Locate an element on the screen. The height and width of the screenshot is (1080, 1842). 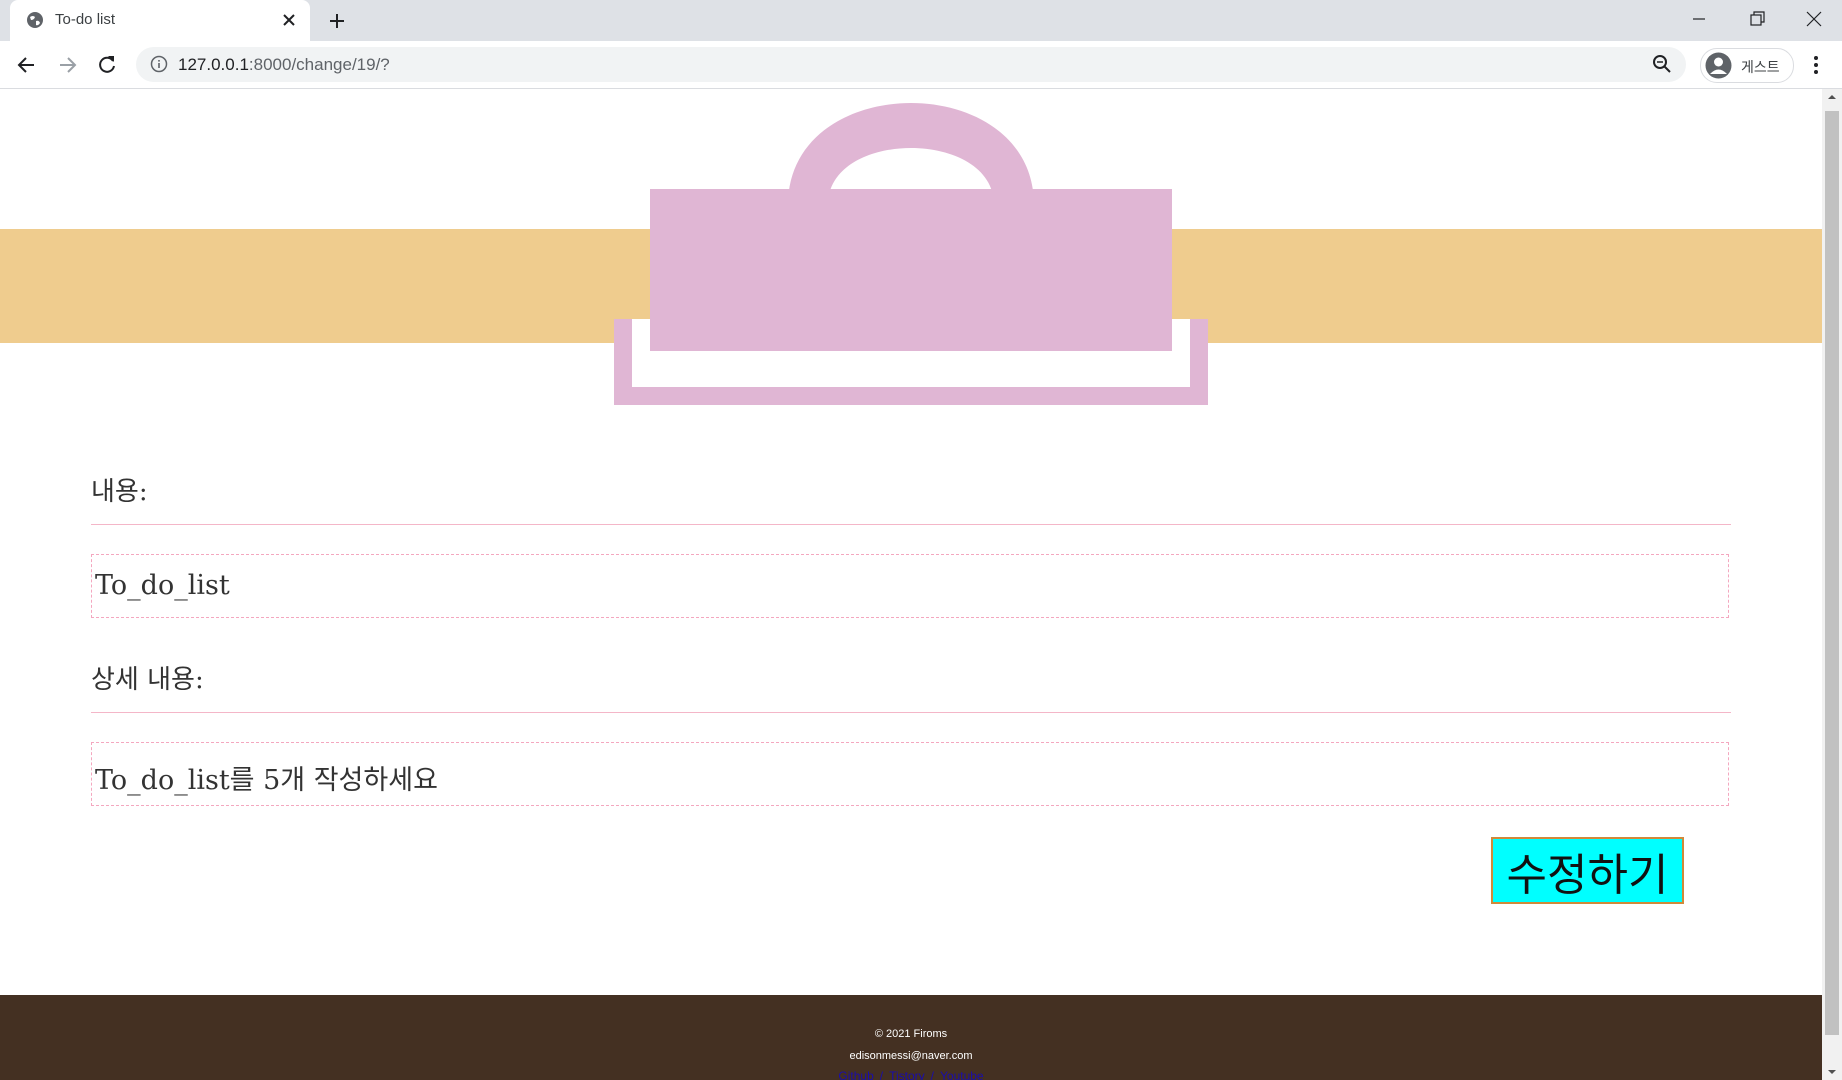
scroll-up-arrow-icon is located at coordinates (1832, 97).